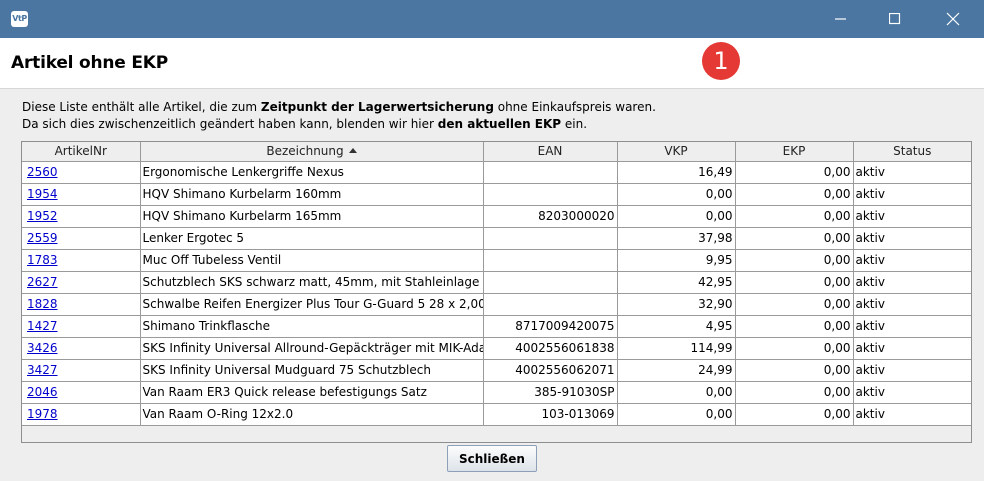  Describe the element at coordinates (81, 348) in the screenshot. I see `cell-artikelnr: 3426` at that location.